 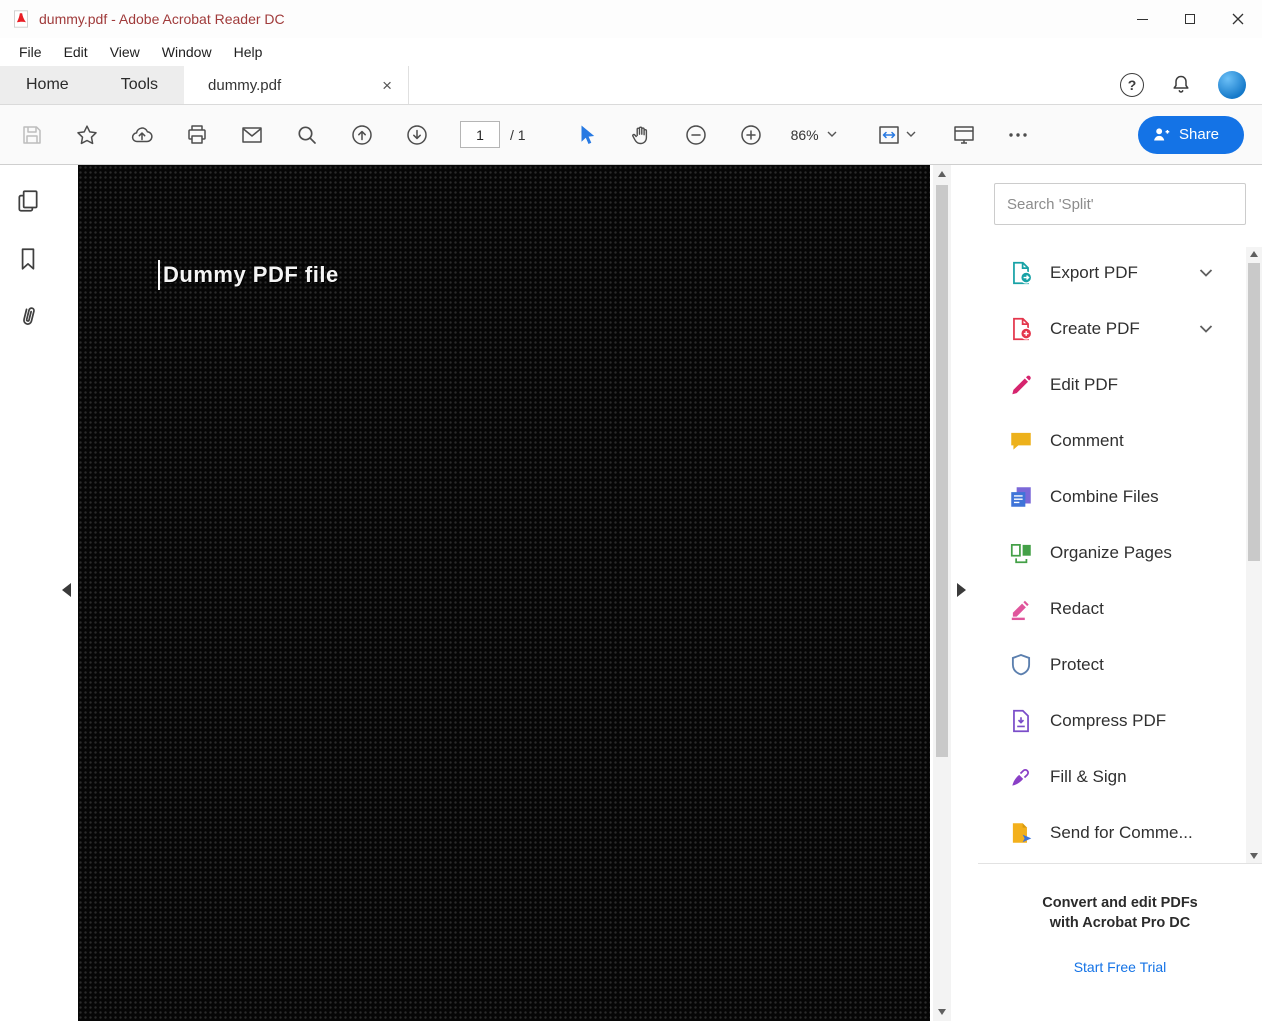 I want to click on add-person-icon, so click(x=1162, y=133).